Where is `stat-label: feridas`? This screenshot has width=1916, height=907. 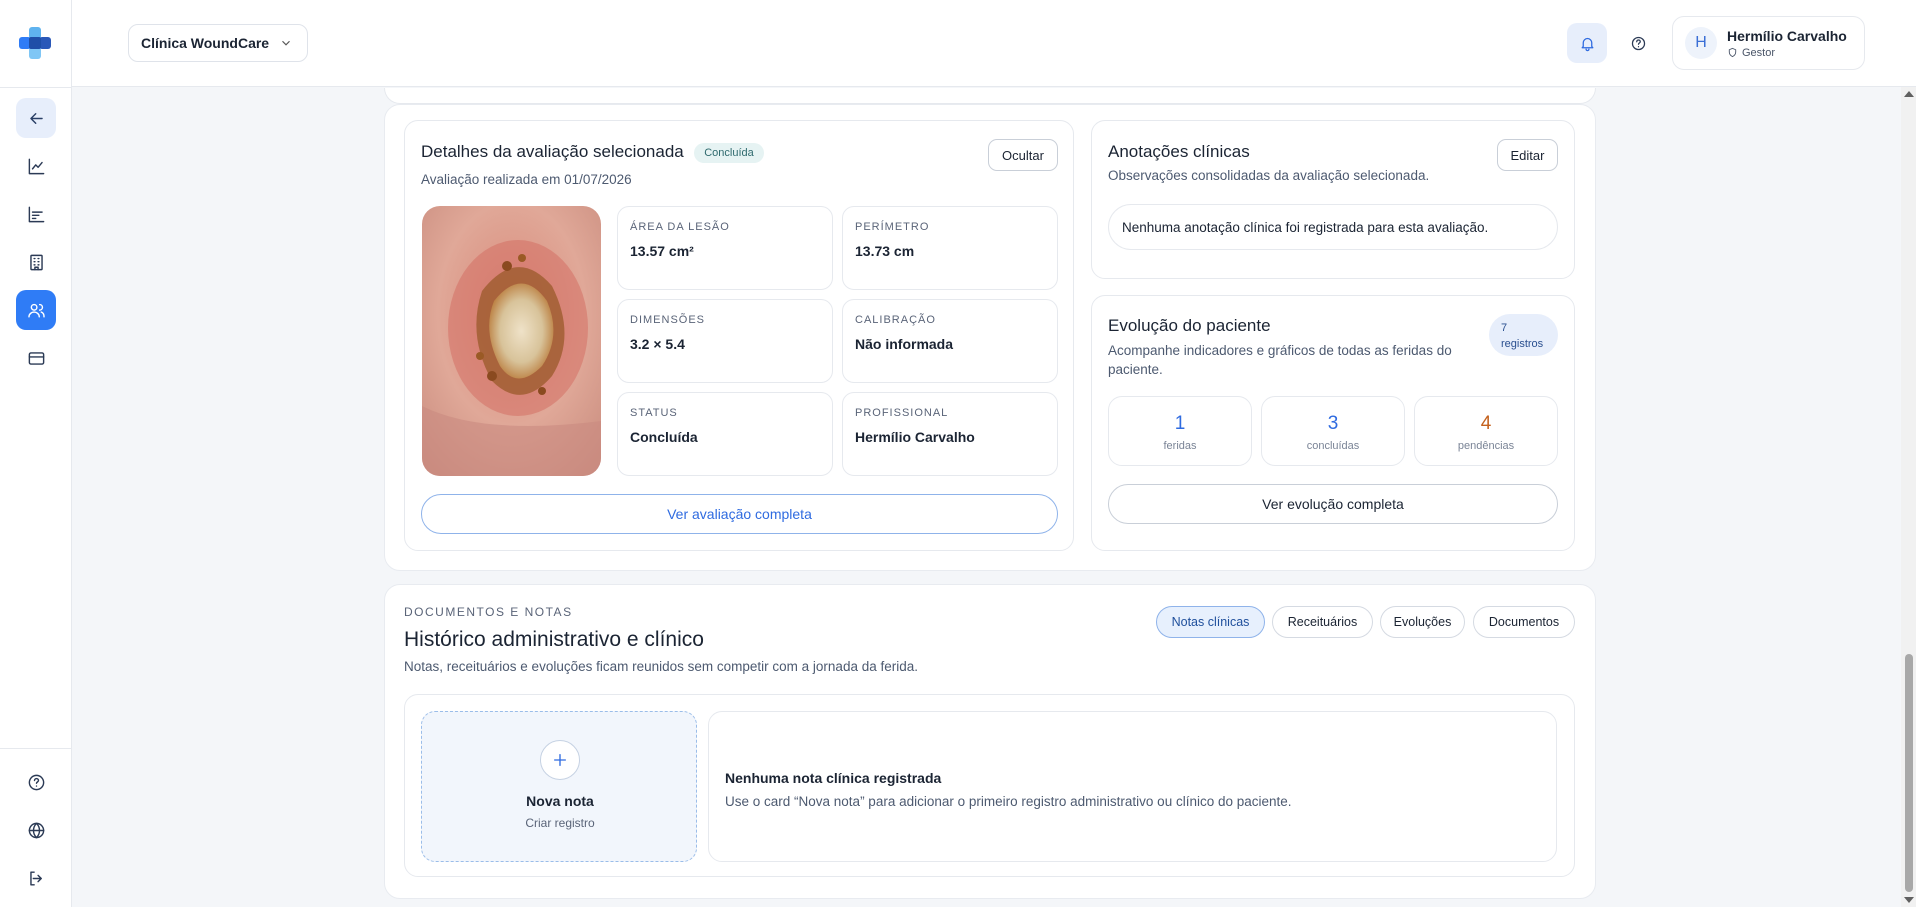 stat-label: feridas is located at coordinates (1180, 446).